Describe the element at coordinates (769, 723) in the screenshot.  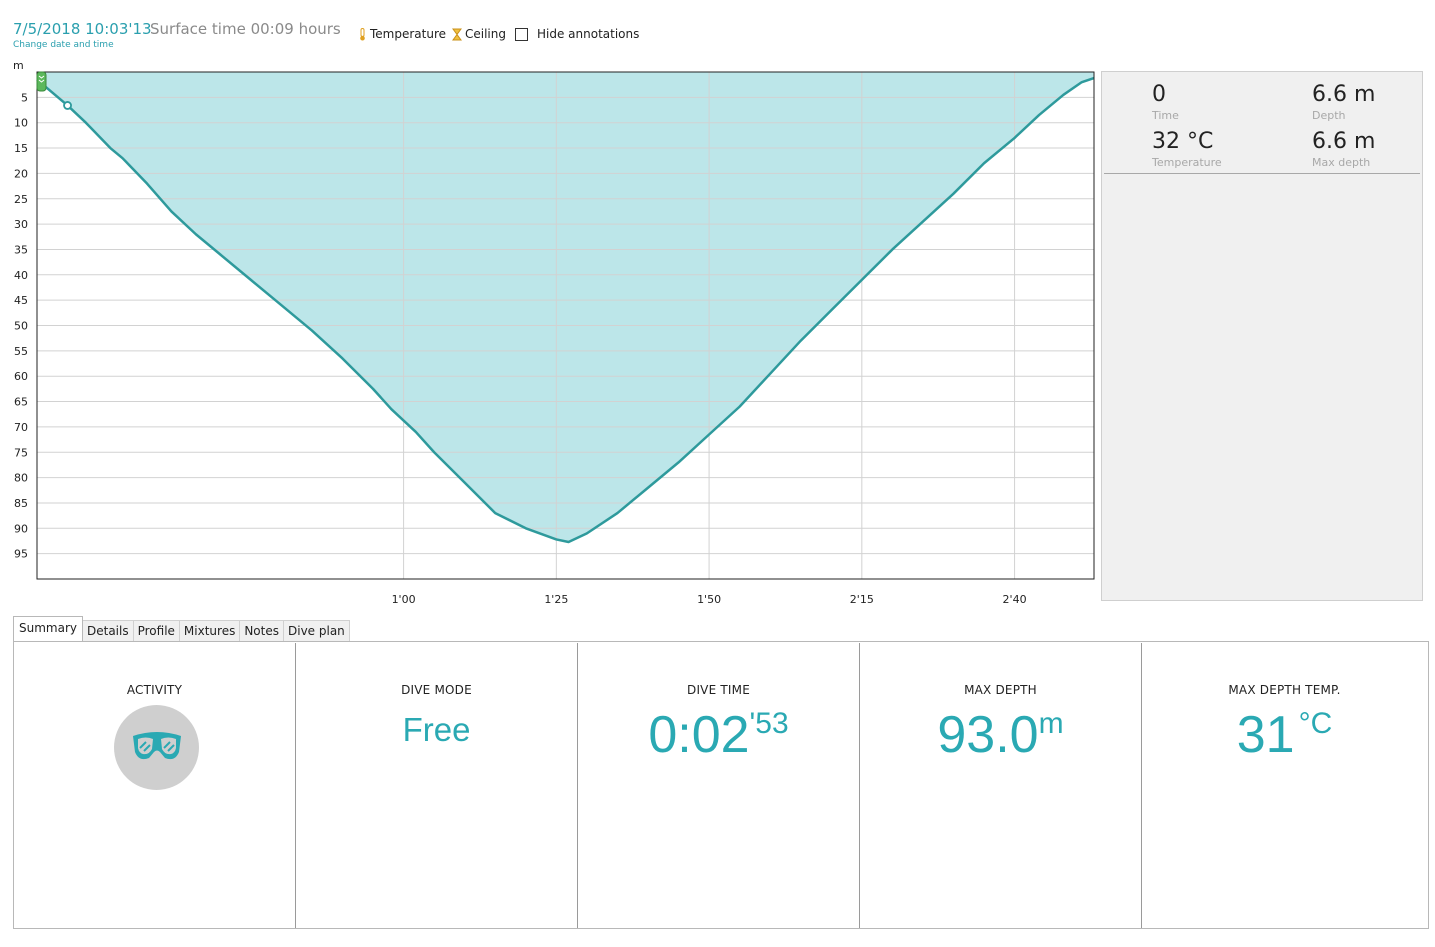
I see `dive-time-seconds: '53` at that location.